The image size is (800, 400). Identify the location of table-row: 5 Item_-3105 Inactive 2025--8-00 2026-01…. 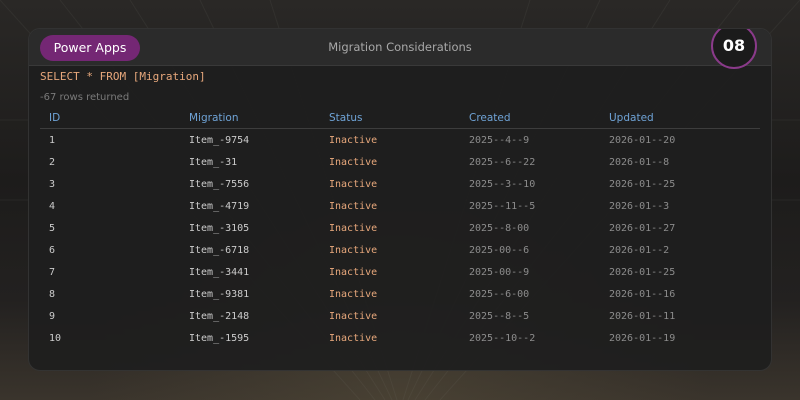
(400, 228).